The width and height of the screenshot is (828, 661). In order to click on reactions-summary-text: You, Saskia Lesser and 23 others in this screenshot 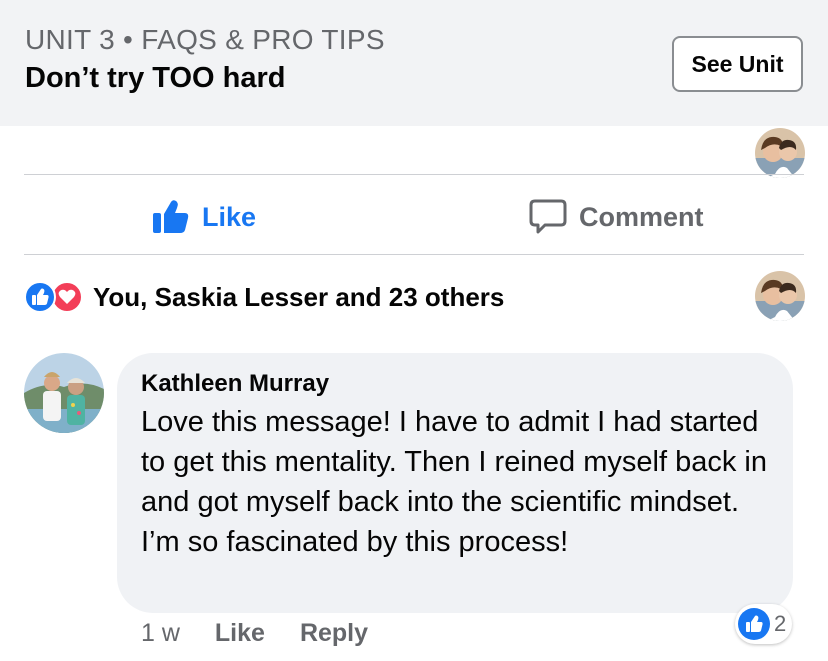, I will do `click(299, 296)`.